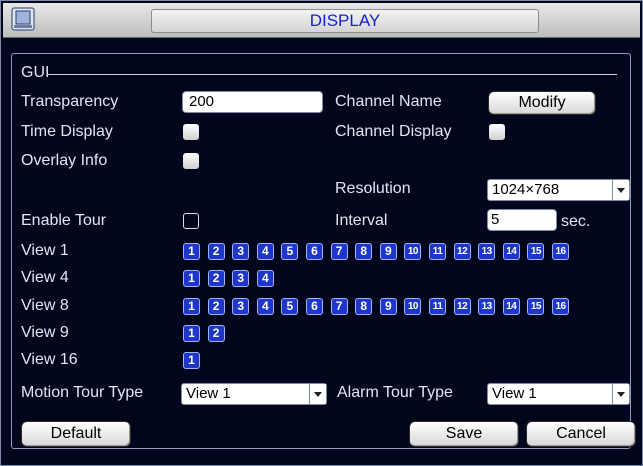  Describe the element at coordinates (45, 250) in the screenshot. I see `view-1-label: View 1` at that location.